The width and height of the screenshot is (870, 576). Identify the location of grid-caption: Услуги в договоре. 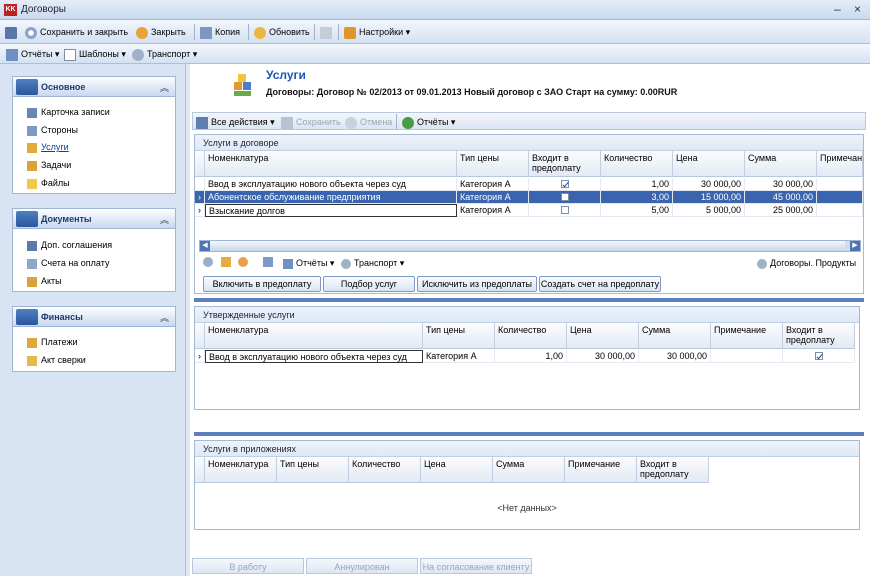
(529, 143).